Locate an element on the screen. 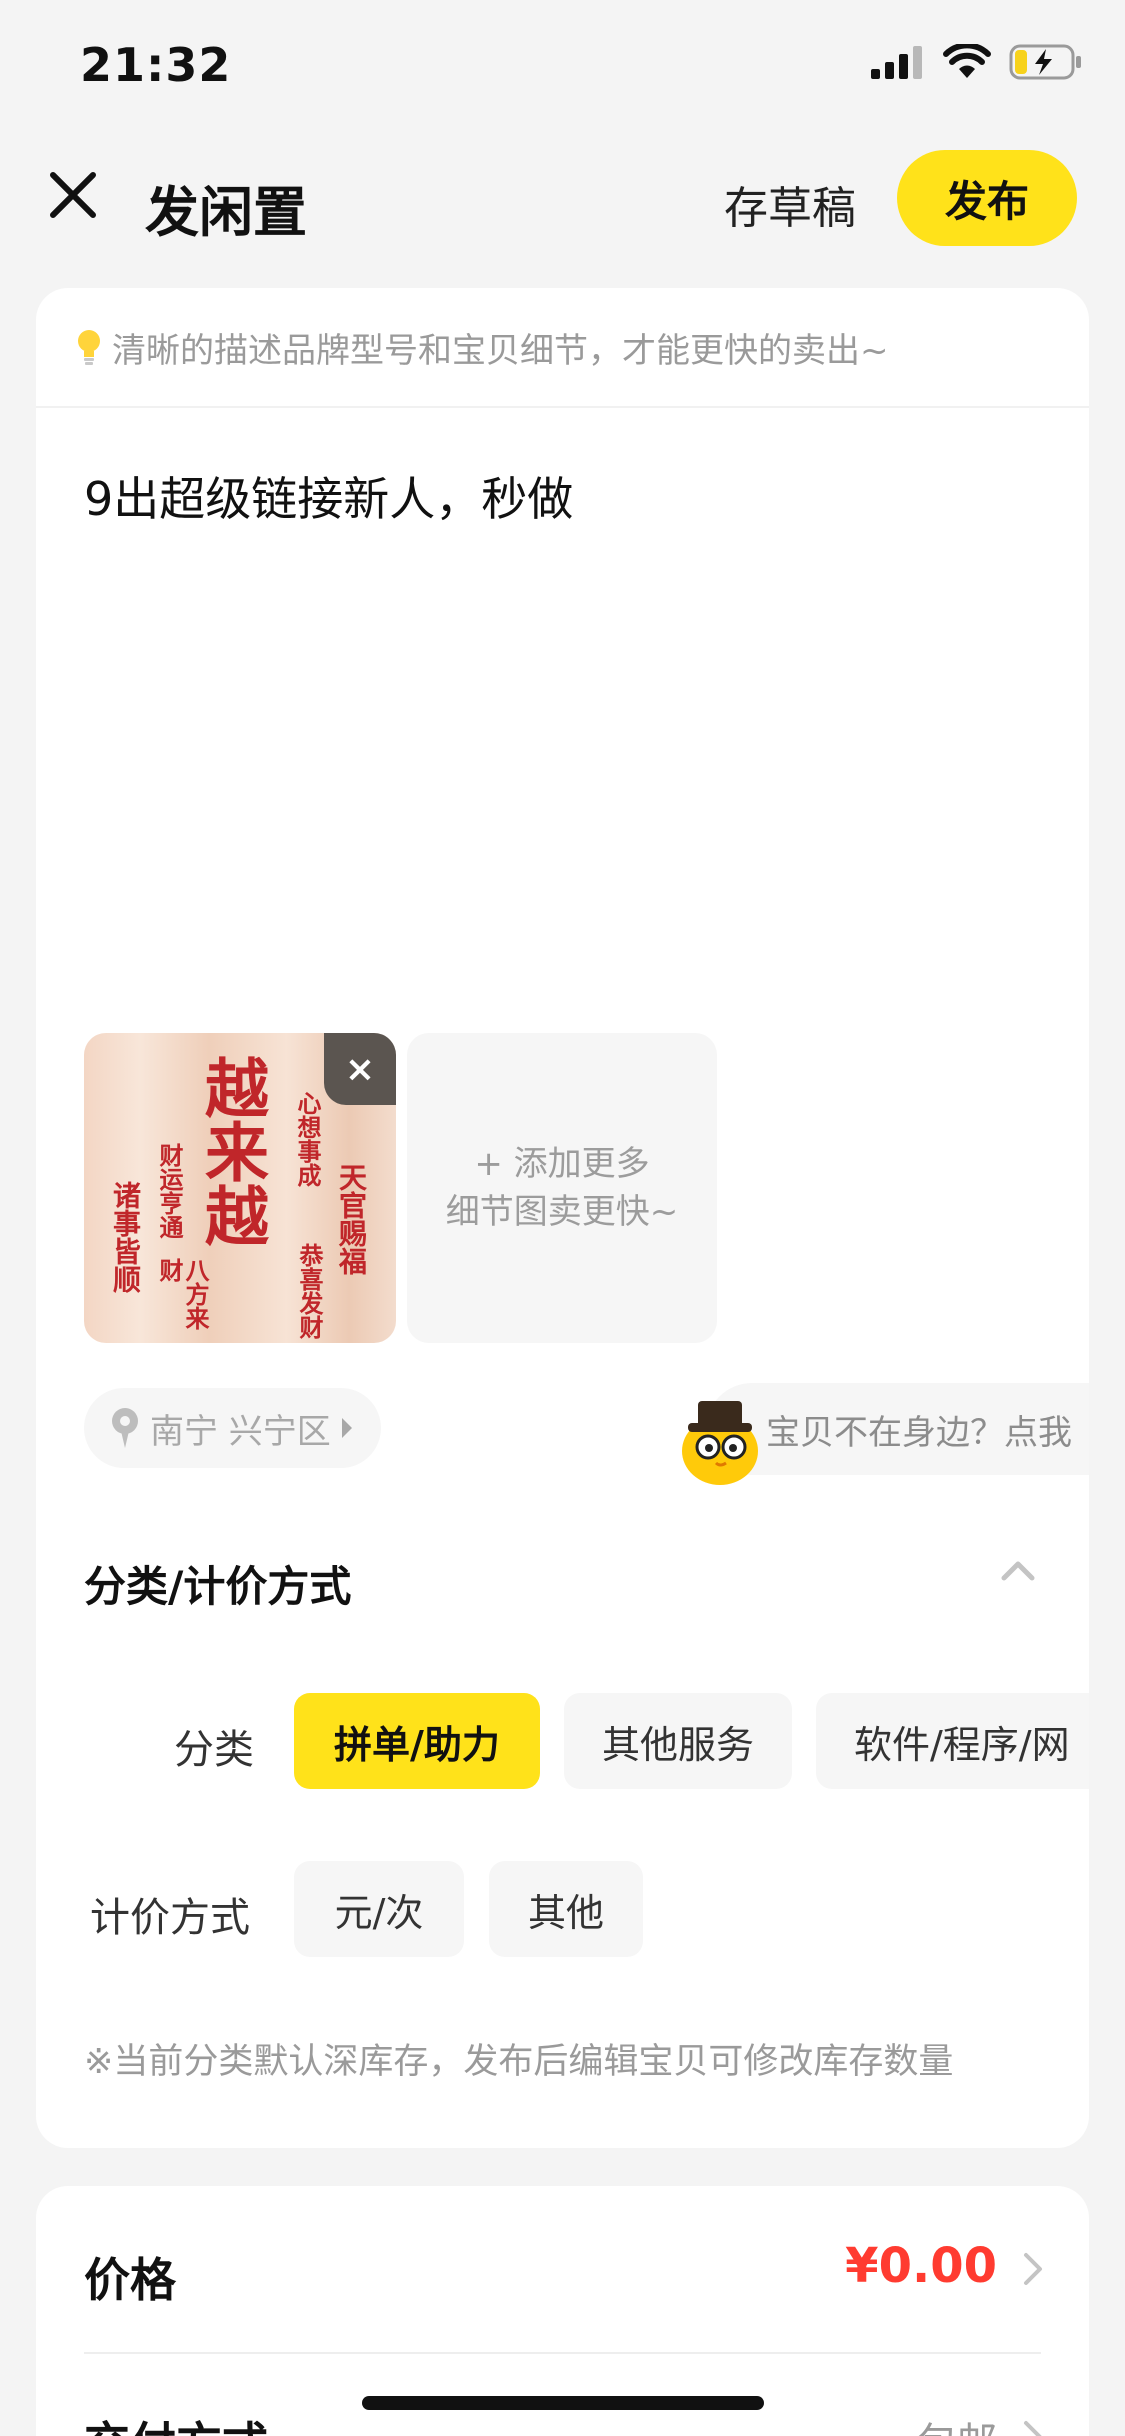 The width and height of the screenshot is (1125, 2436). mascot-icon is located at coordinates (720, 1443).